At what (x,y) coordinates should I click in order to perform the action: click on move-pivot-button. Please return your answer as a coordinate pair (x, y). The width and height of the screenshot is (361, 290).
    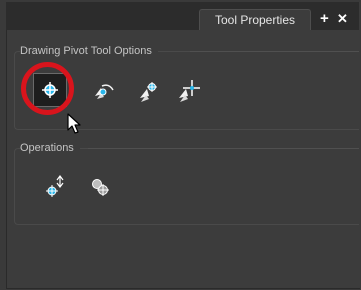
    Looking at the image, I should click on (148, 91).